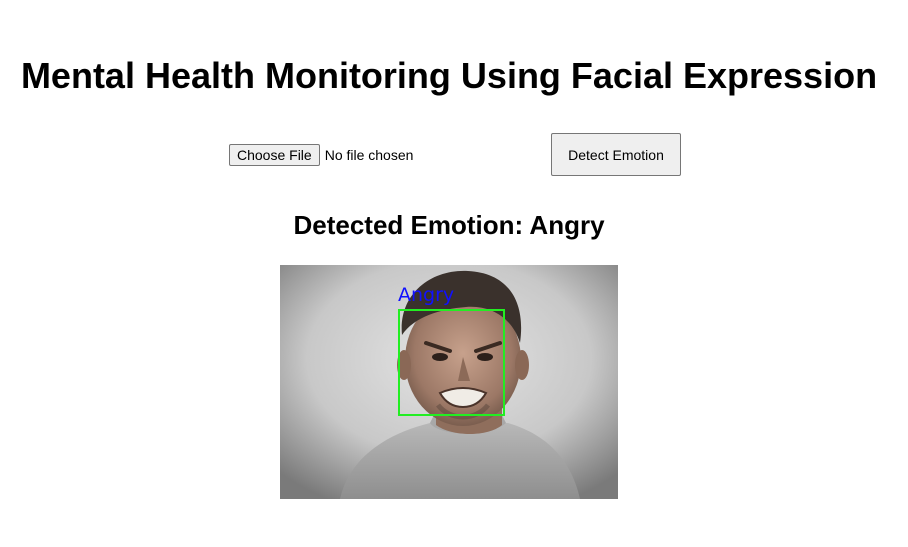 The height and width of the screenshot is (547, 908). What do you see at coordinates (616, 154) in the screenshot?
I see `detect-emotion-button: Detect Emotion` at bounding box center [616, 154].